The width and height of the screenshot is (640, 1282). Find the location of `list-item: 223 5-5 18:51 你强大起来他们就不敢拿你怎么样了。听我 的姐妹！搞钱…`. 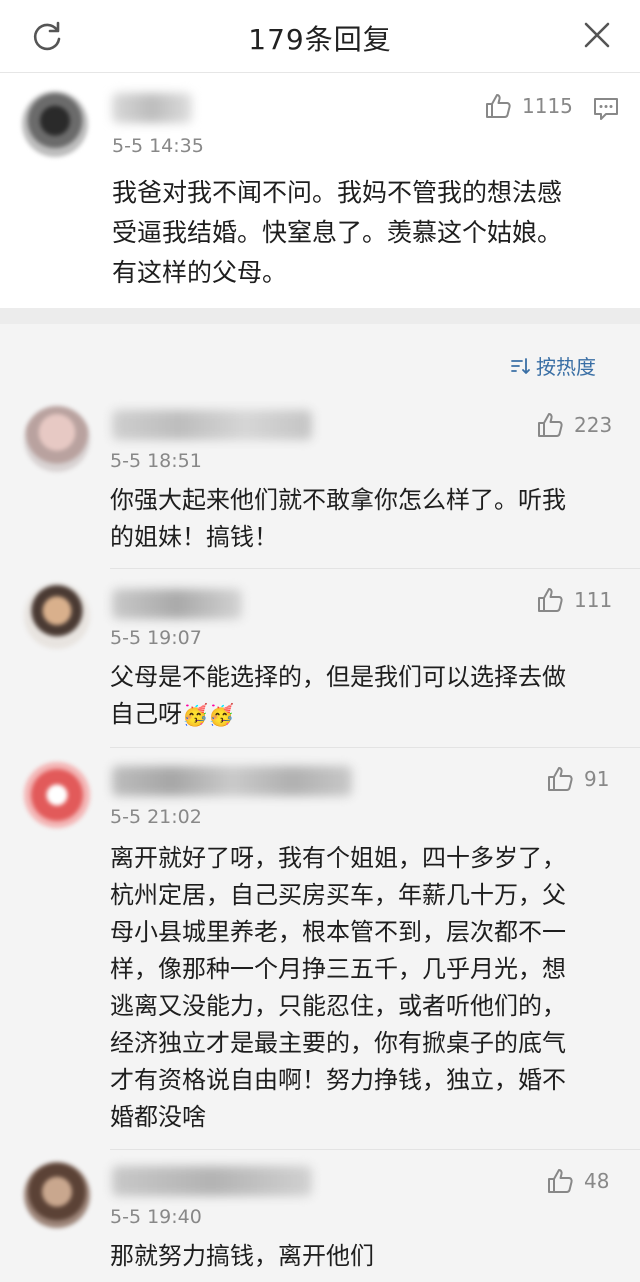

list-item: 223 5-5 18:51 你强大起来他们就不敢拿你怎么样了。听我 的姐妹！搞钱… is located at coordinates (320, 480).